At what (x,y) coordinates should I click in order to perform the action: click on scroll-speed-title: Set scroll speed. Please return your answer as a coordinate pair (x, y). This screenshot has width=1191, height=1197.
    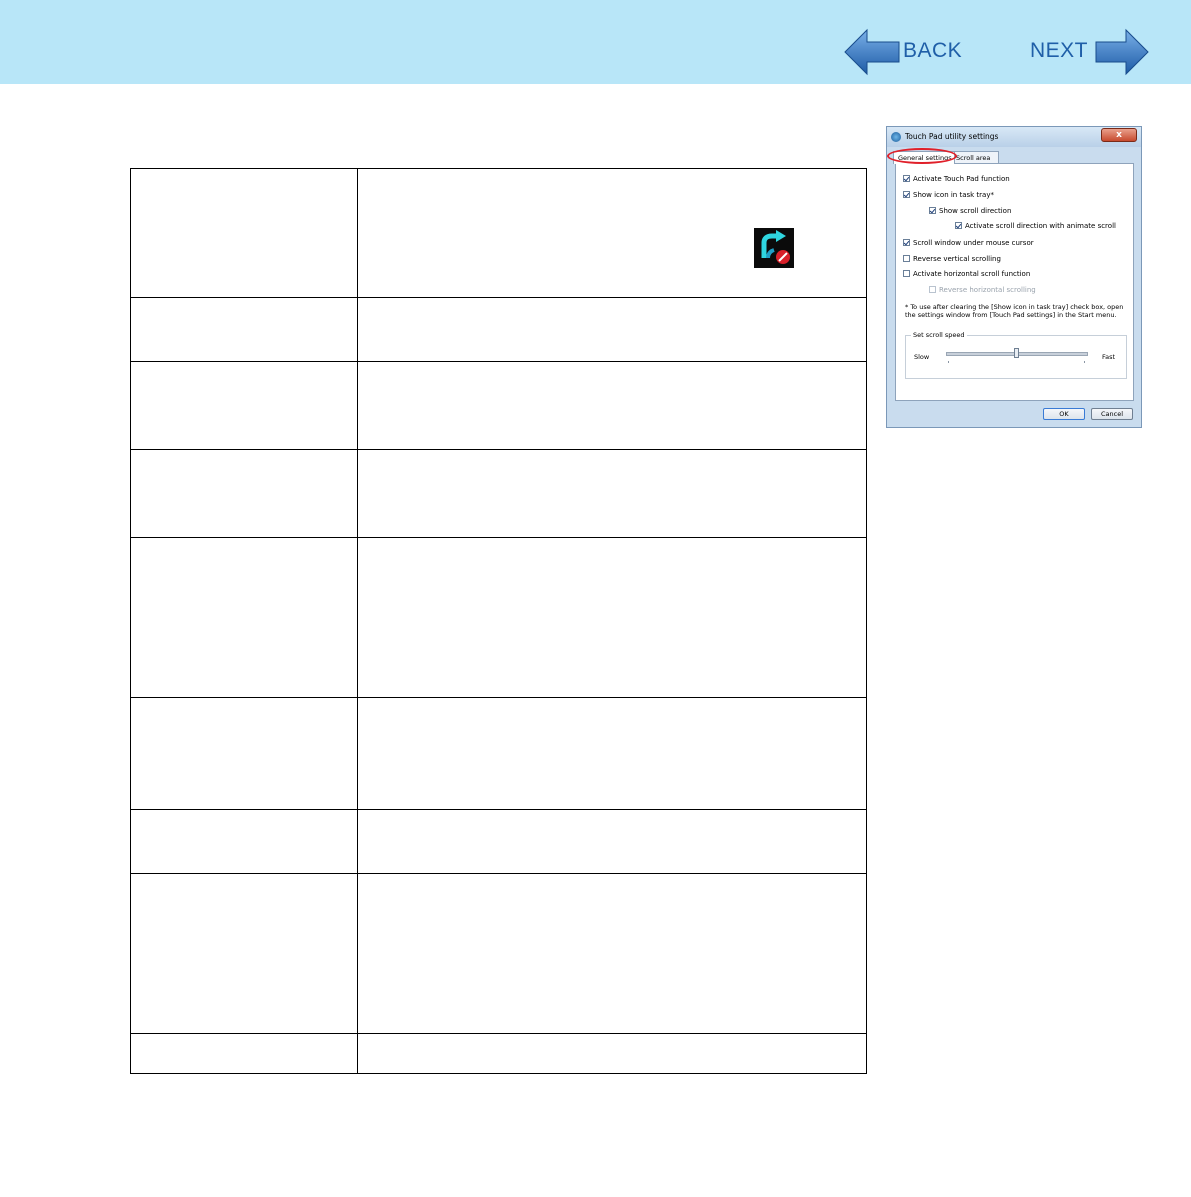
    Looking at the image, I should click on (939, 335).